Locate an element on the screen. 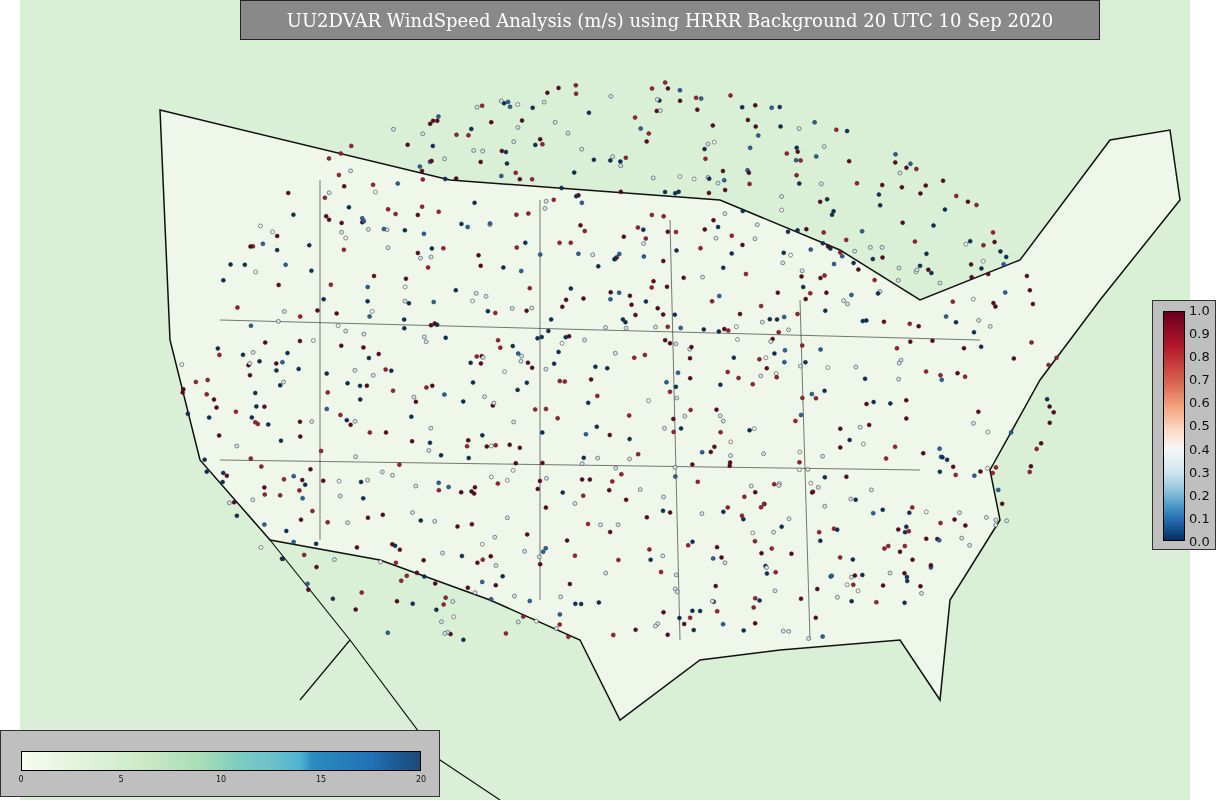 This screenshot has height=800, width=1216. tick-label: 0.0 is located at coordinates (1199, 541).